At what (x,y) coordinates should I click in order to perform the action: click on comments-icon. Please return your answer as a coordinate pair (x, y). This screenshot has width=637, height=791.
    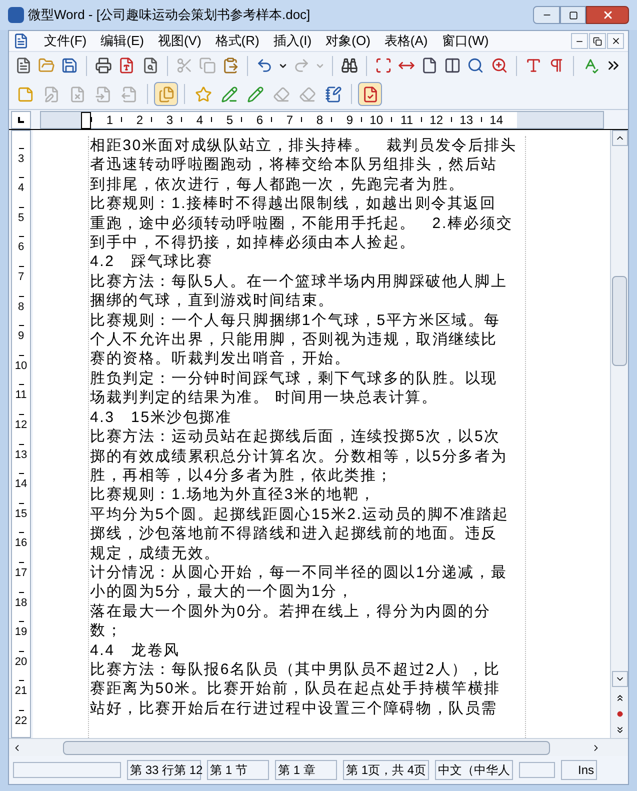
    Looking at the image, I should click on (166, 94).